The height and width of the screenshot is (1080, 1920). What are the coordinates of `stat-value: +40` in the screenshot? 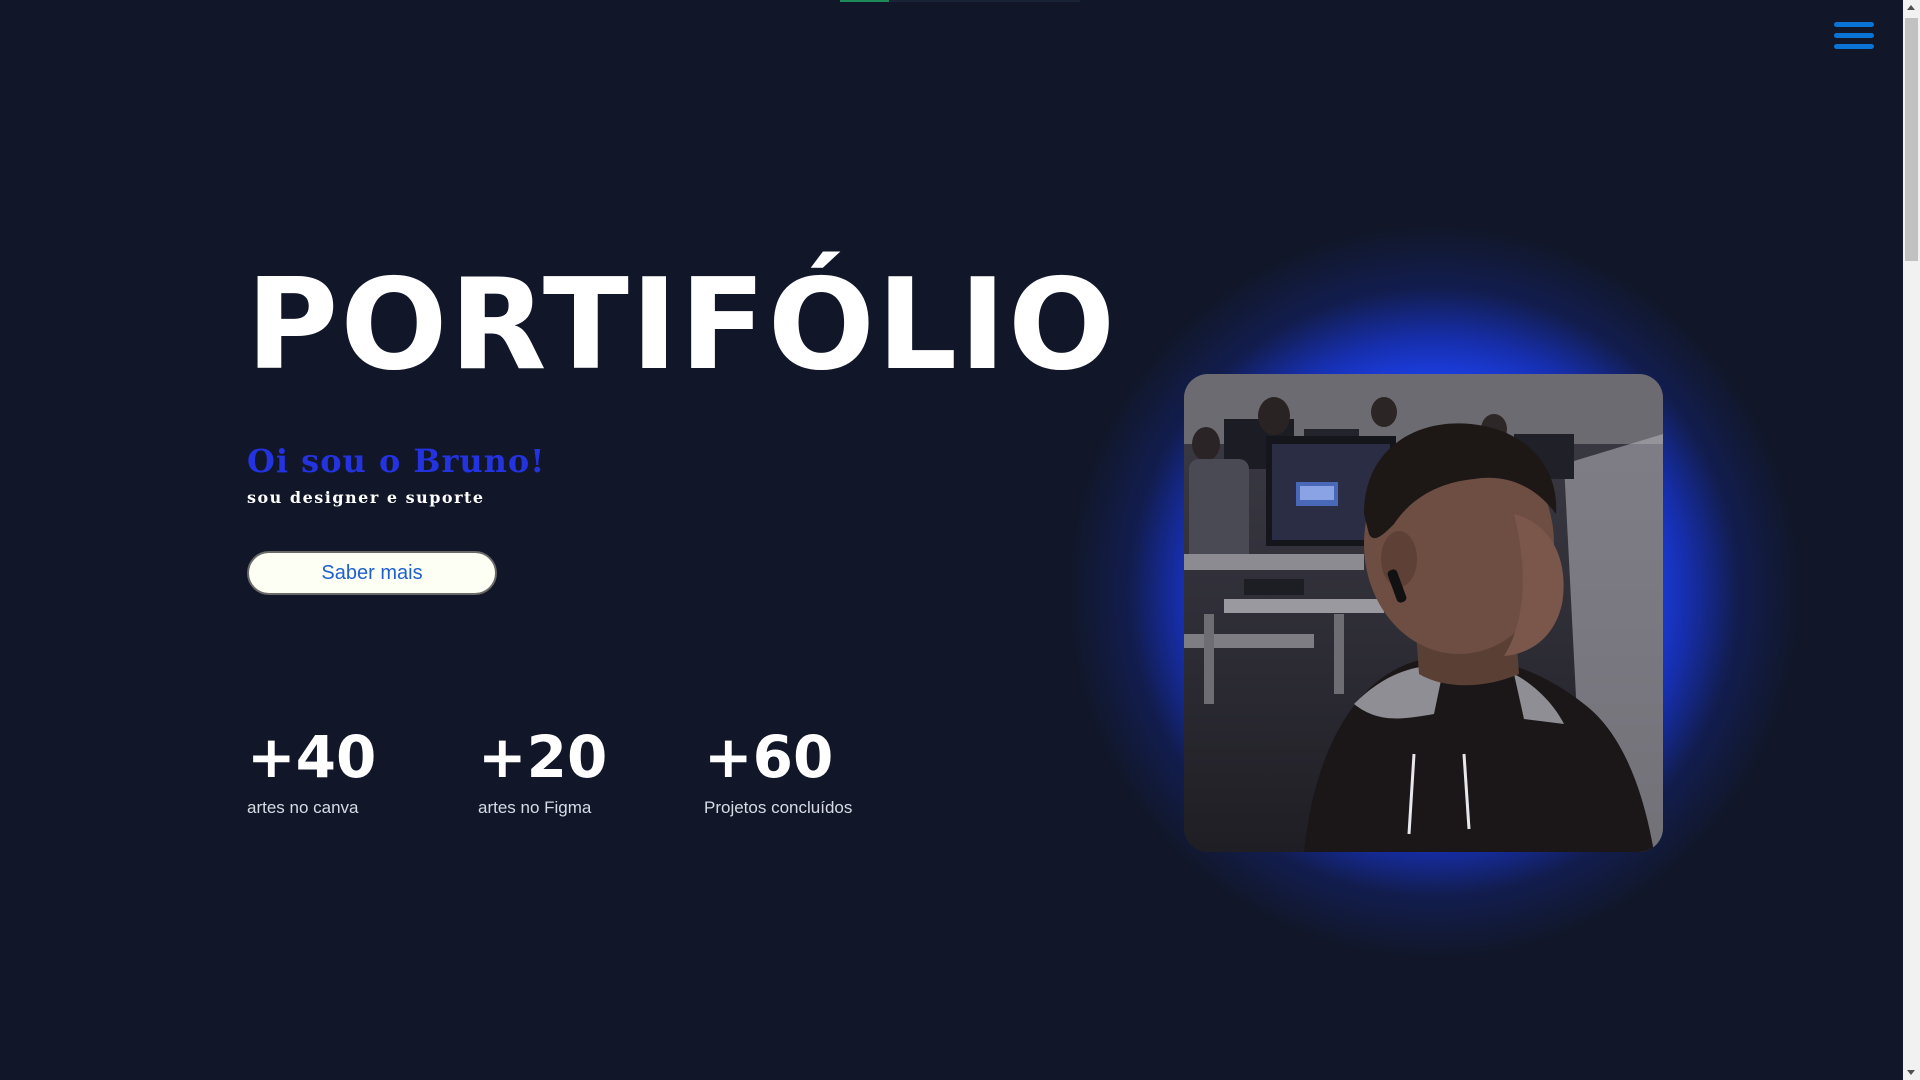 It's located at (312, 757).